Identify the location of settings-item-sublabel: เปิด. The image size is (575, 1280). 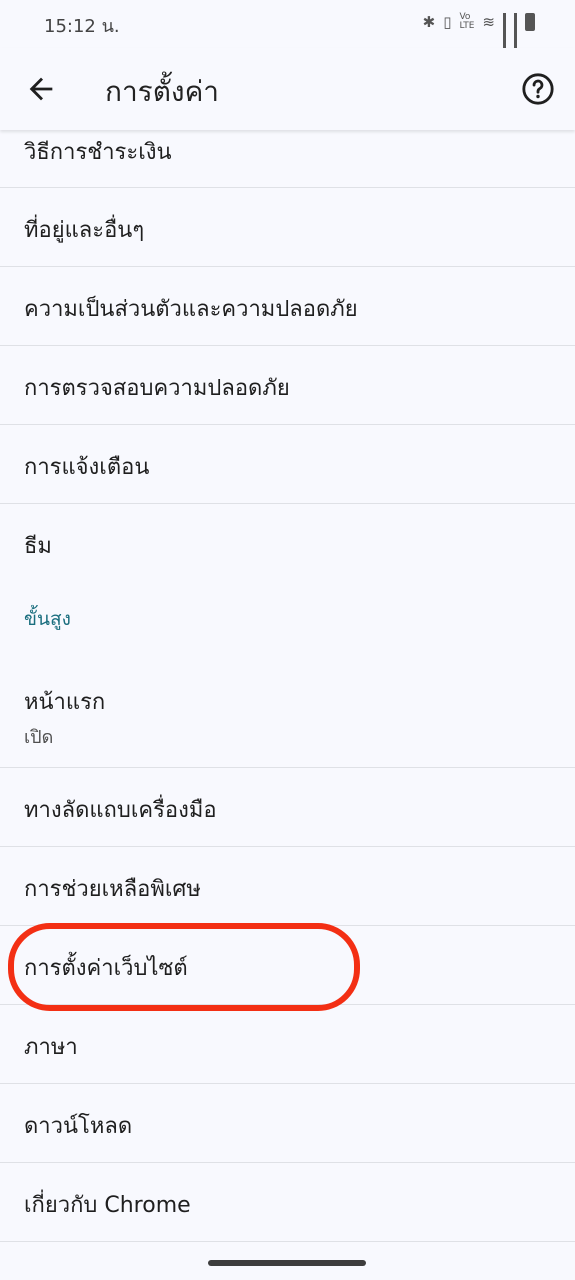
(39, 737).